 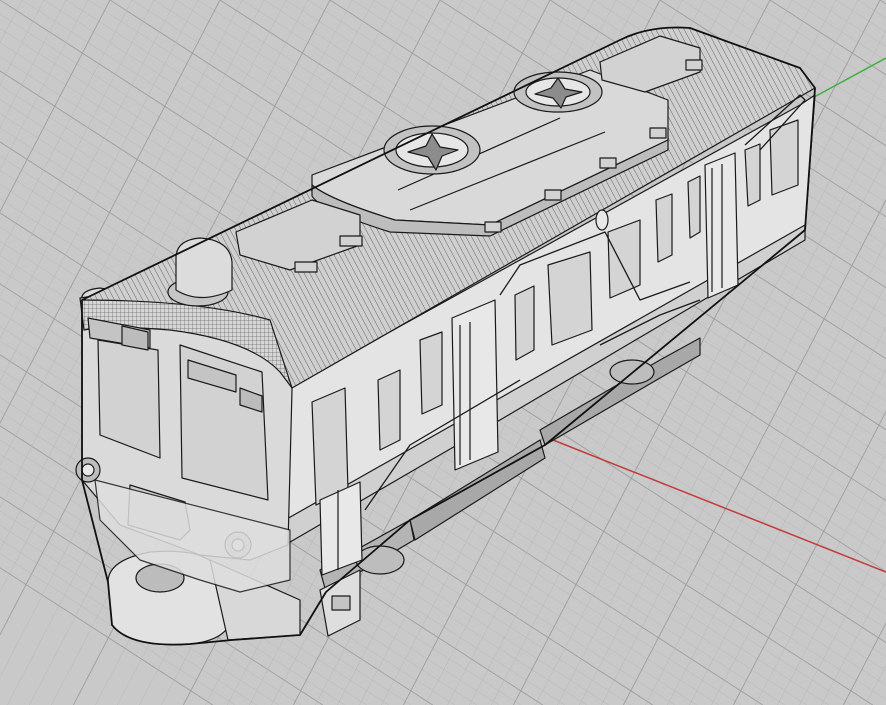 I want to click on roof-fan-front, so click(x=432, y=150).